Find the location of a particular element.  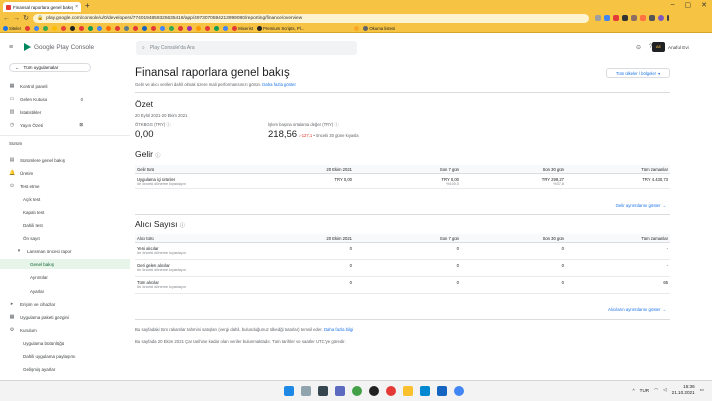

store-icon is located at coordinates (442, 391).